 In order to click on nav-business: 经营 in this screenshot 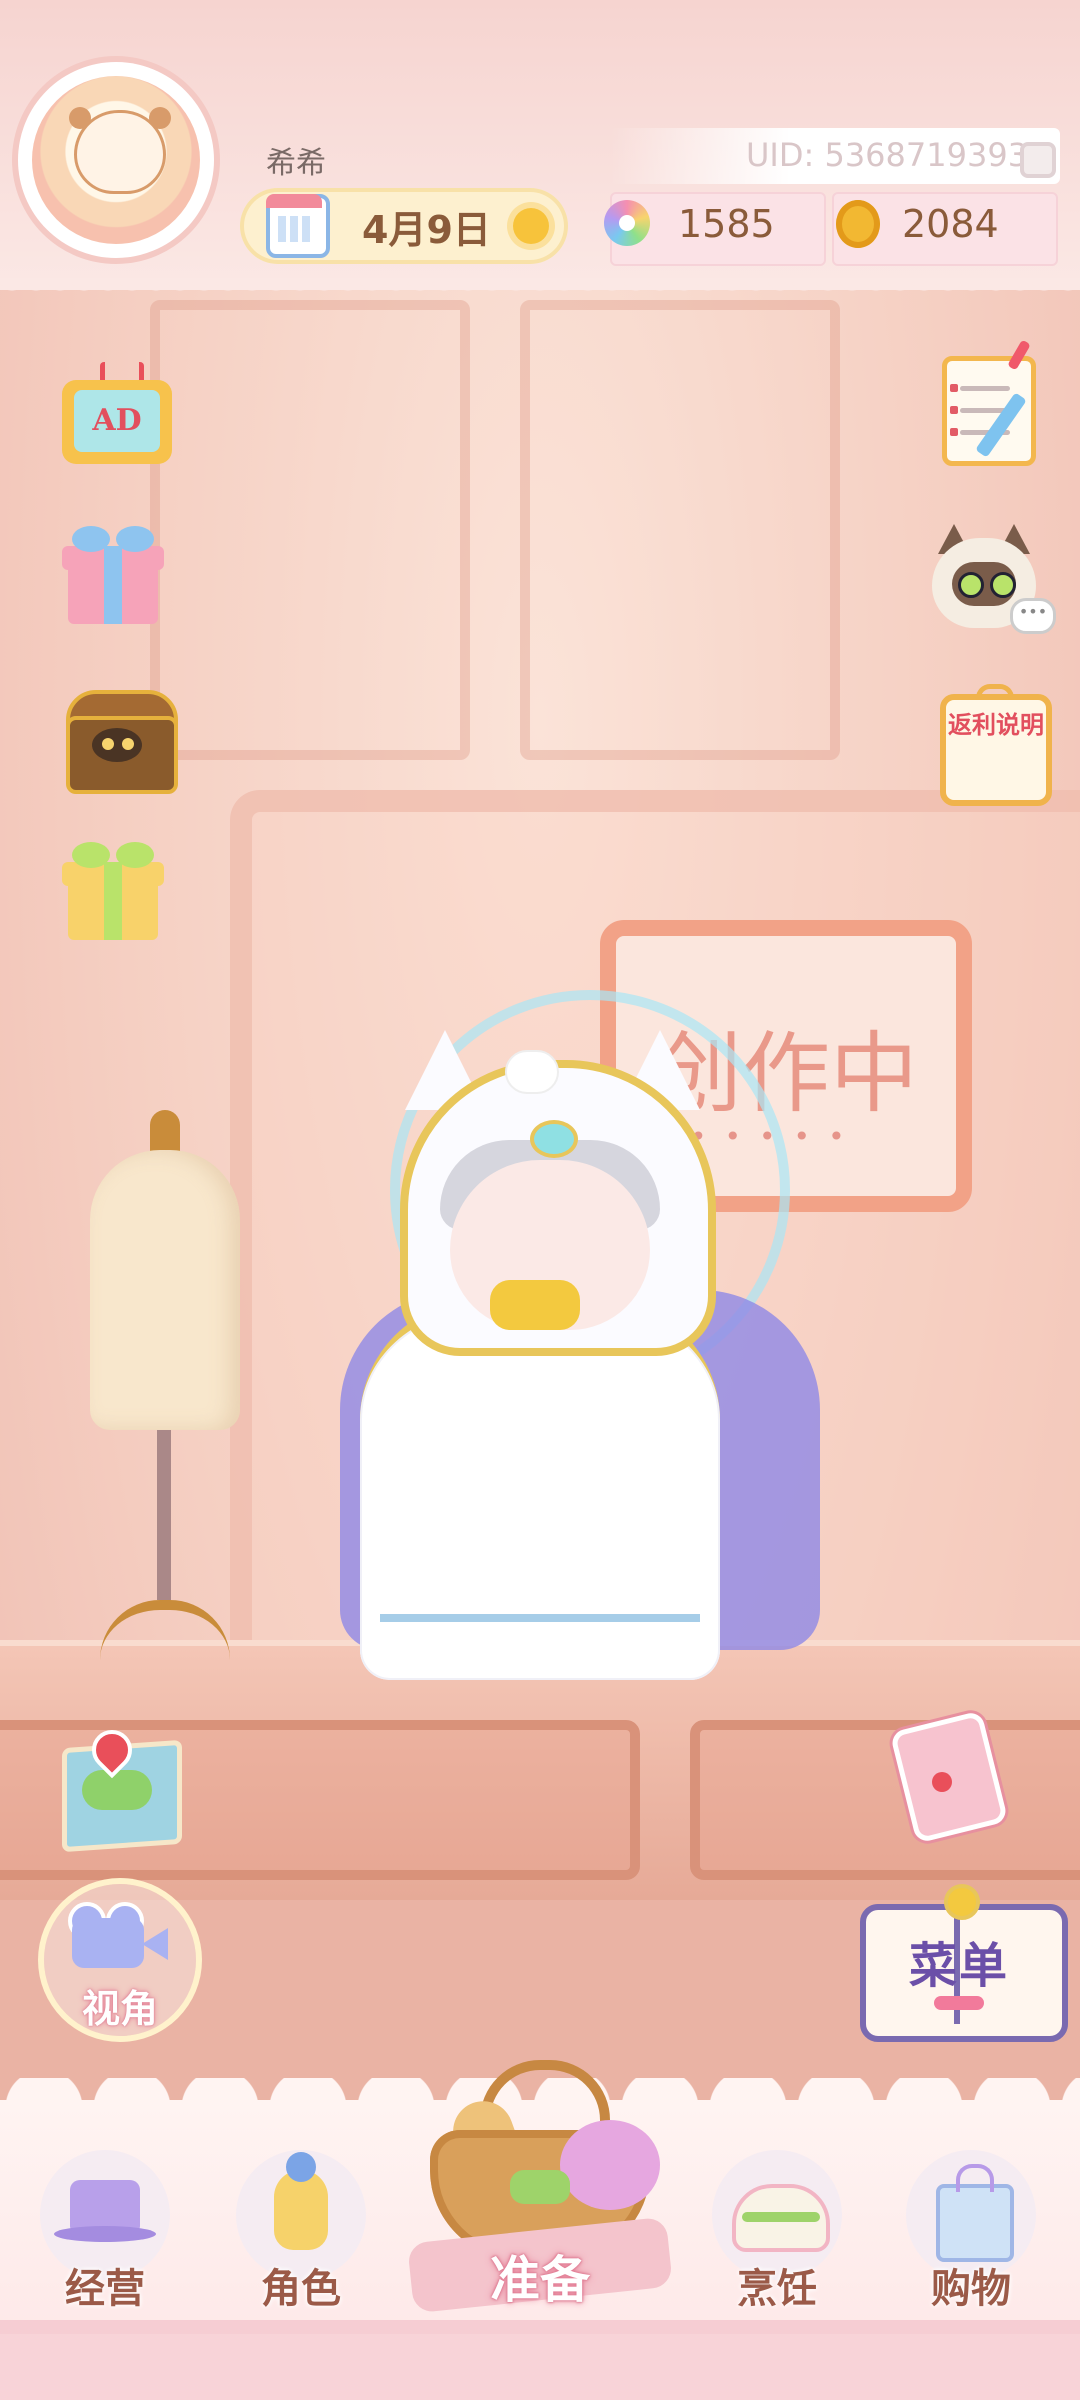, I will do `click(105, 2230)`.